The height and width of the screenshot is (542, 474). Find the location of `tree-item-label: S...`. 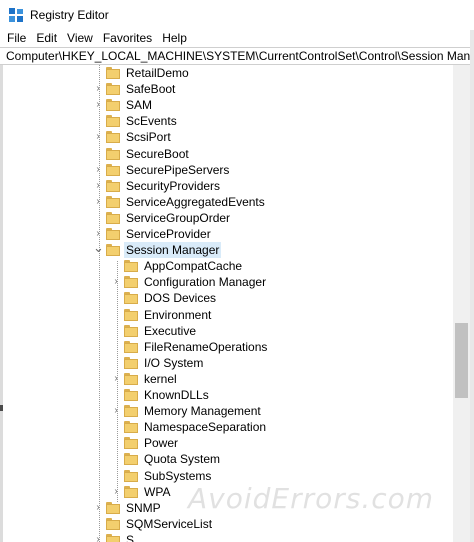

tree-item-label: S... is located at coordinates (135, 537).